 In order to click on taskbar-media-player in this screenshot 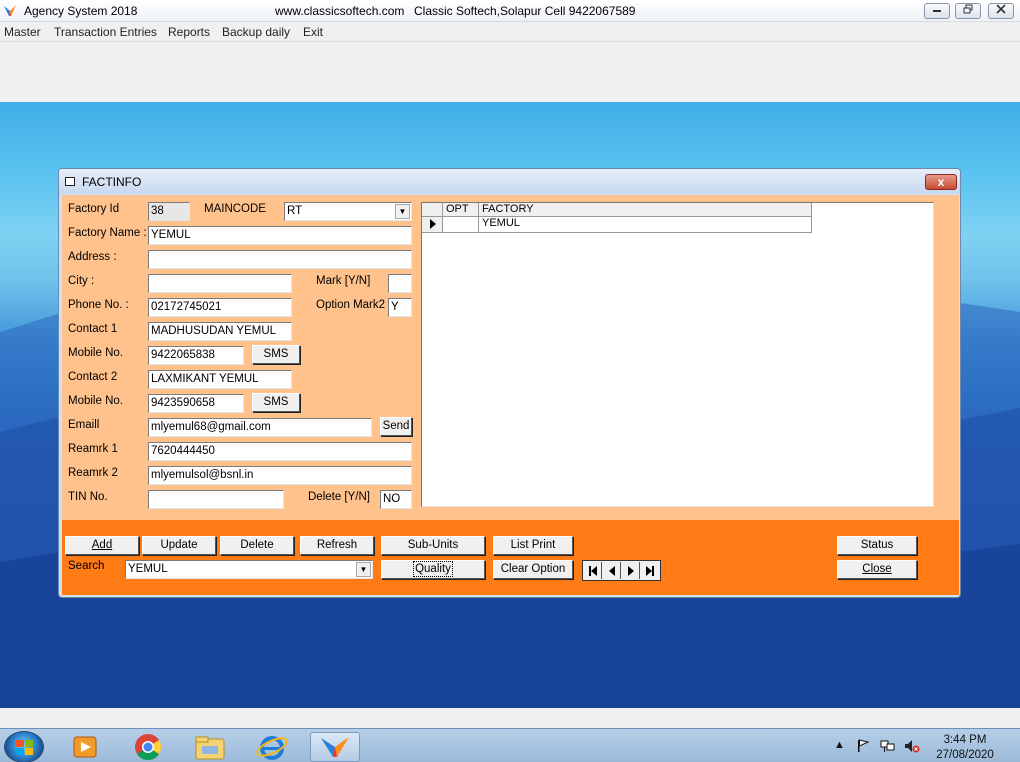, I will do `click(84, 747)`.